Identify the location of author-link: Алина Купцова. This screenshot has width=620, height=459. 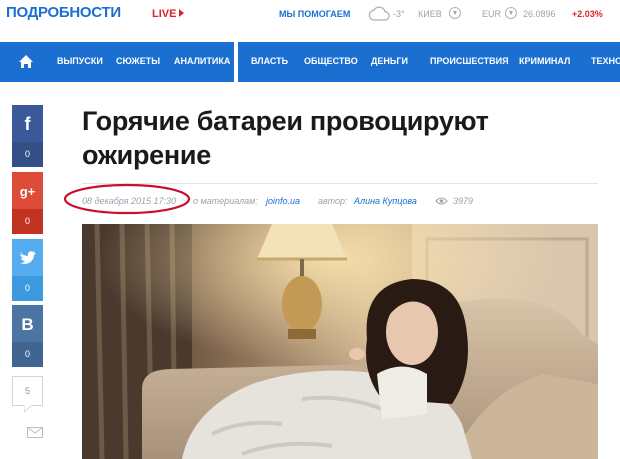
(385, 201).